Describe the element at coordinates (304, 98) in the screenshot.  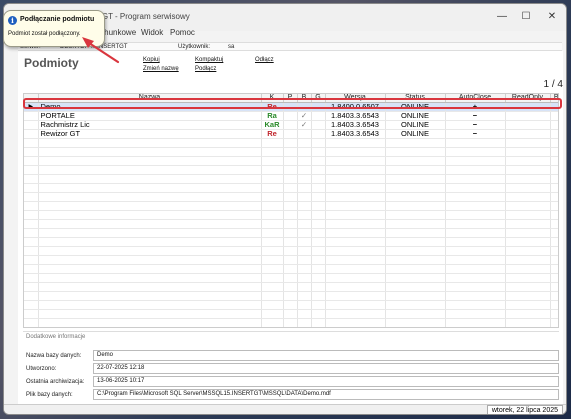
I see `col-b: B` at that location.